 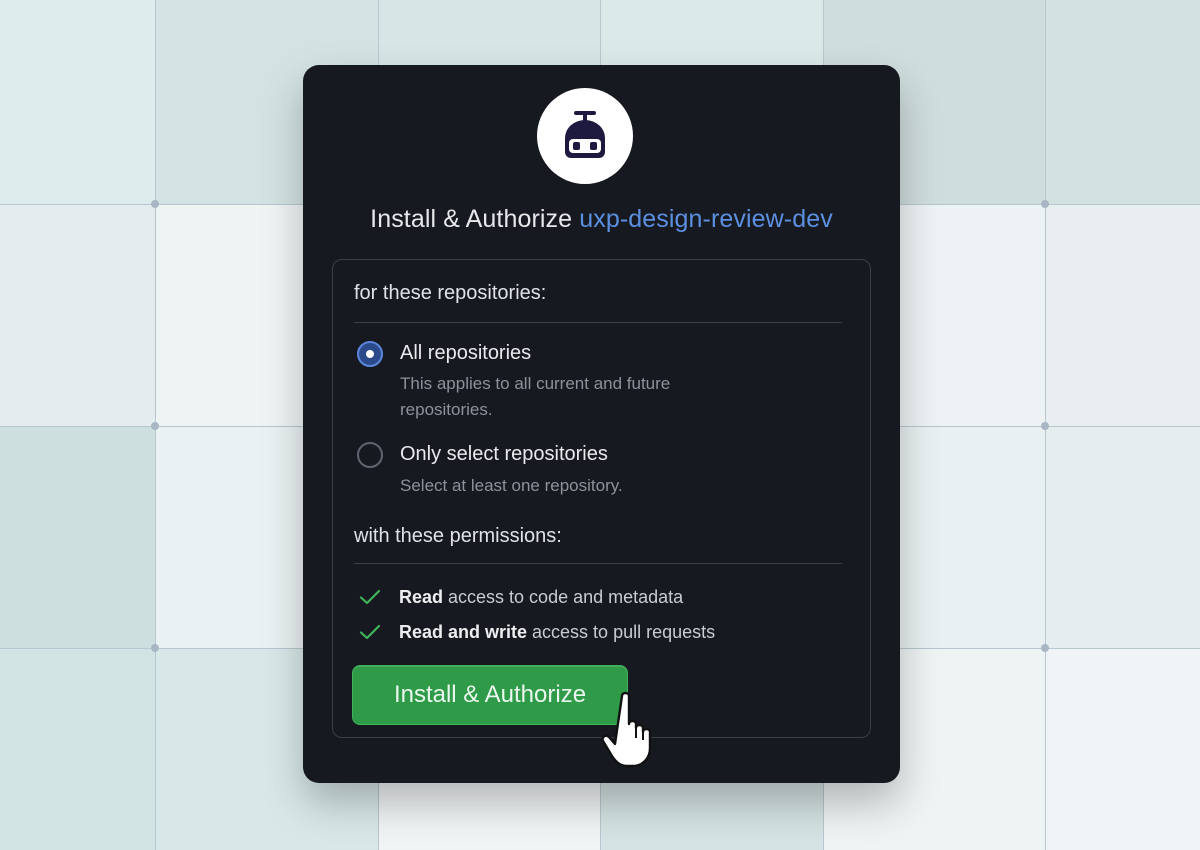 What do you see at coordinates (504, 454) in the screenshot?
I see `select-repositories-label: Only select repositories` at bounding box center [504, 454].